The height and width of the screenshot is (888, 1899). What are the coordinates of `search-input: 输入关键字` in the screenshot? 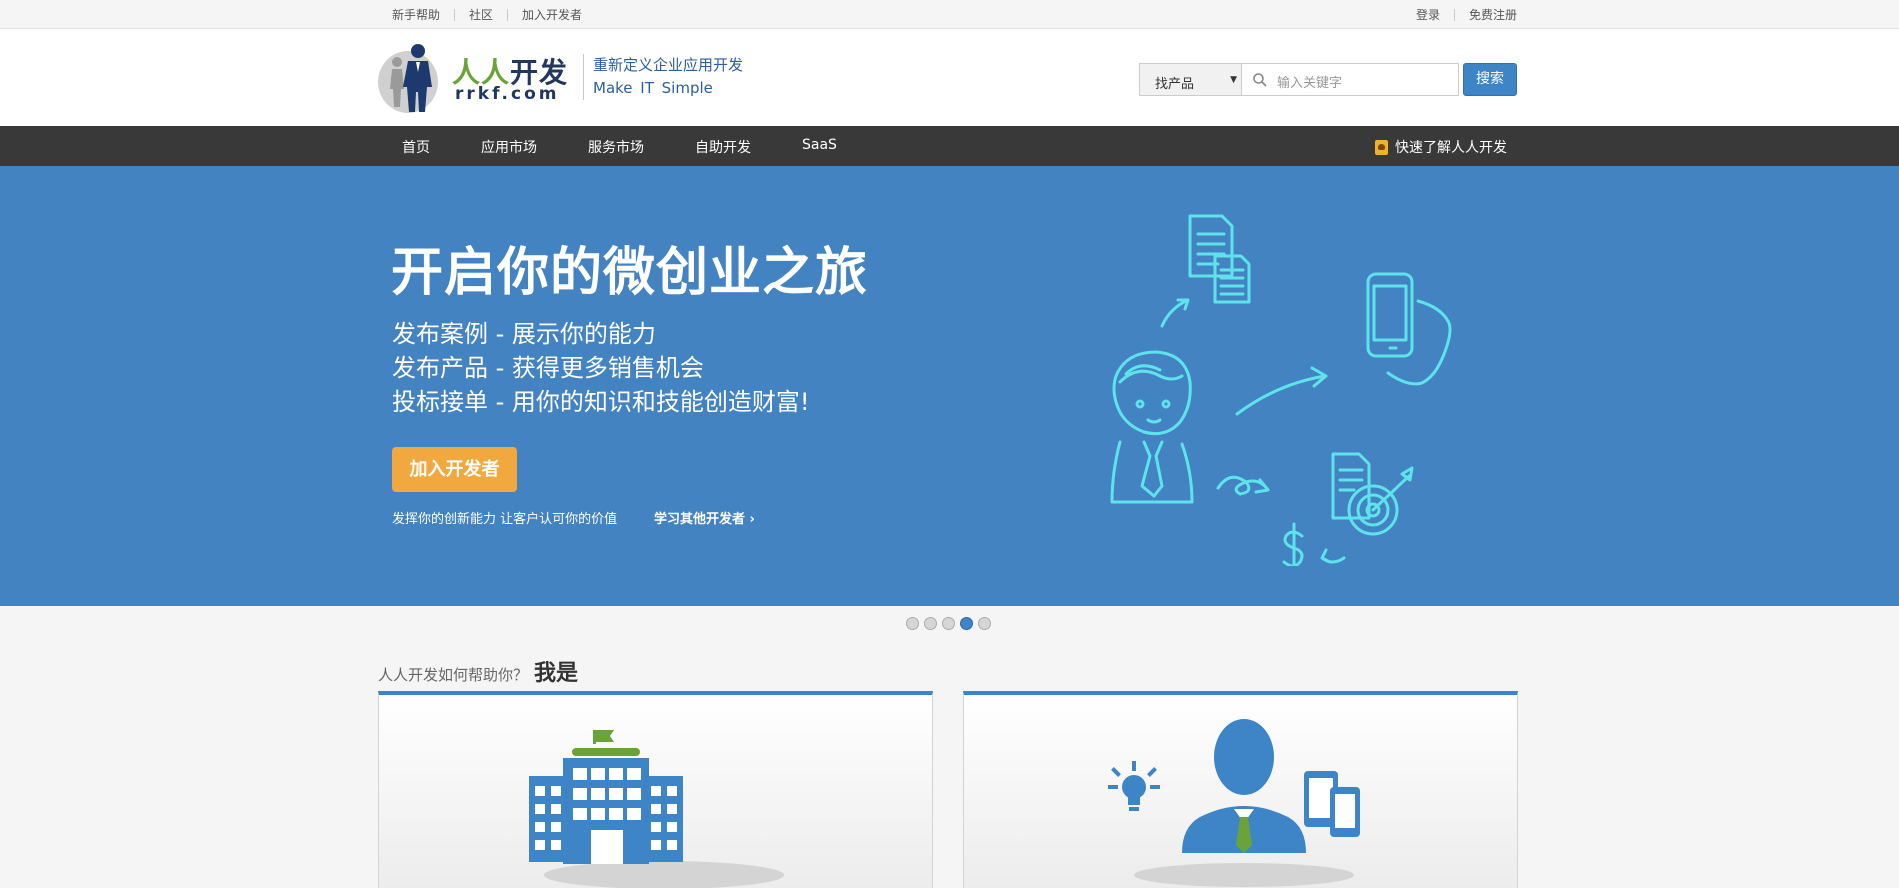 It's located at (1350, 79).